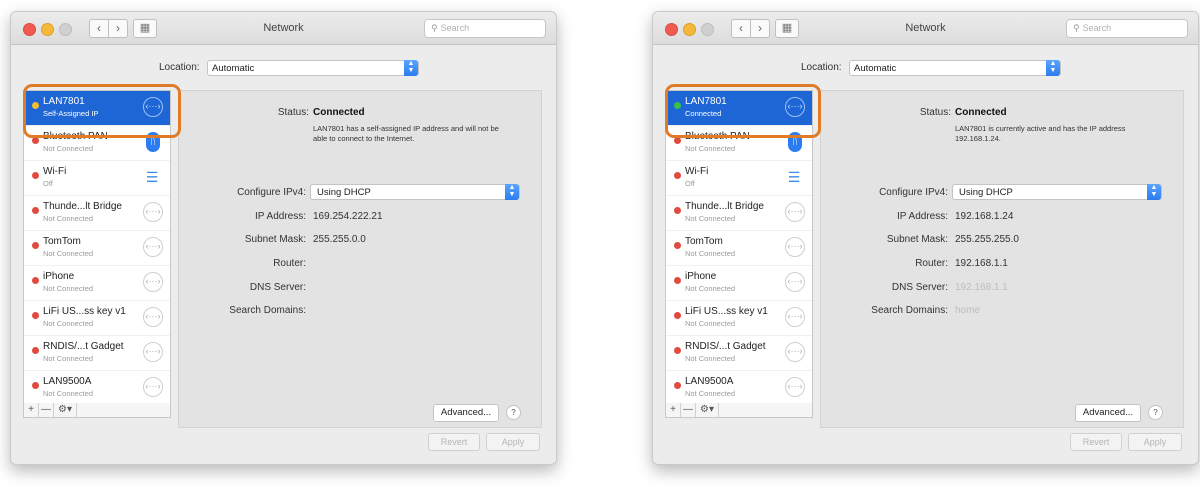 The image size is (1200, 486). What do you see at coordinates (875, 68) in the screenshot?
I see `location-value: Automatic` at bounding box center [875, 68].